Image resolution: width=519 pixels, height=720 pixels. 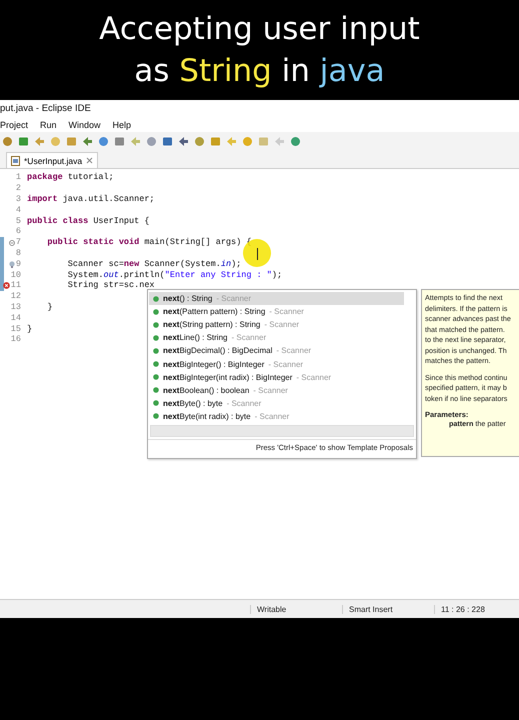 I want to click on completion-item: nextBigInteger(int radix) : BigInteger - Scanner, so click(x=276, y=377).